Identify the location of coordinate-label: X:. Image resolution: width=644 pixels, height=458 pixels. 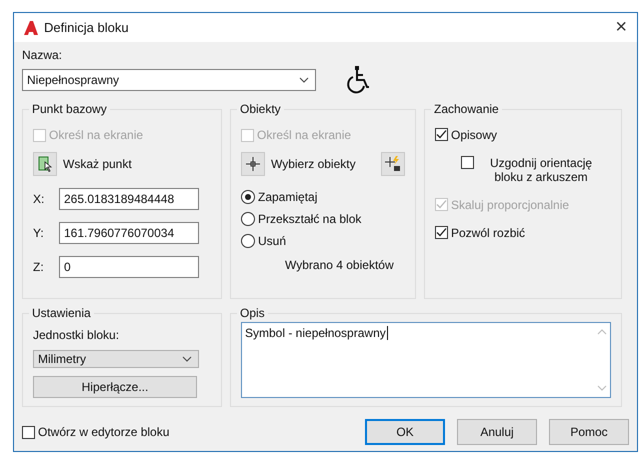
(39, 199).